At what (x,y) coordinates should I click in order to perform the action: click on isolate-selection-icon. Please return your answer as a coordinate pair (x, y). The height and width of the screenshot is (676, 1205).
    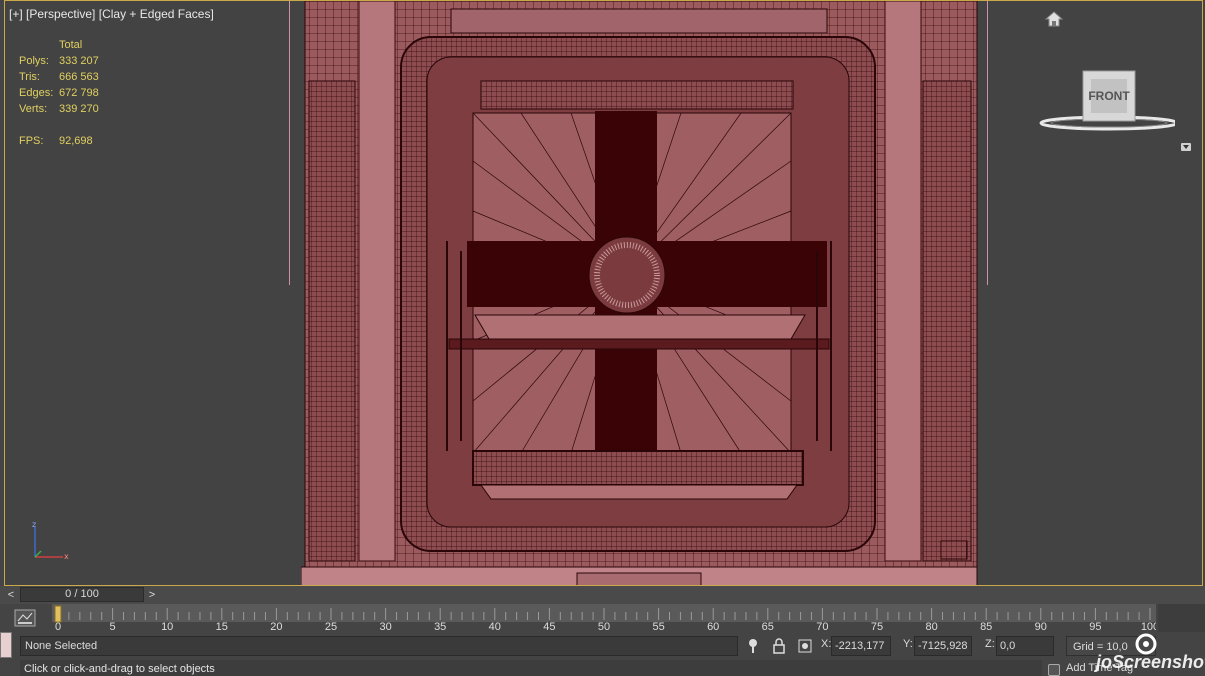
    Looking at the image, I should click on (753, 646).